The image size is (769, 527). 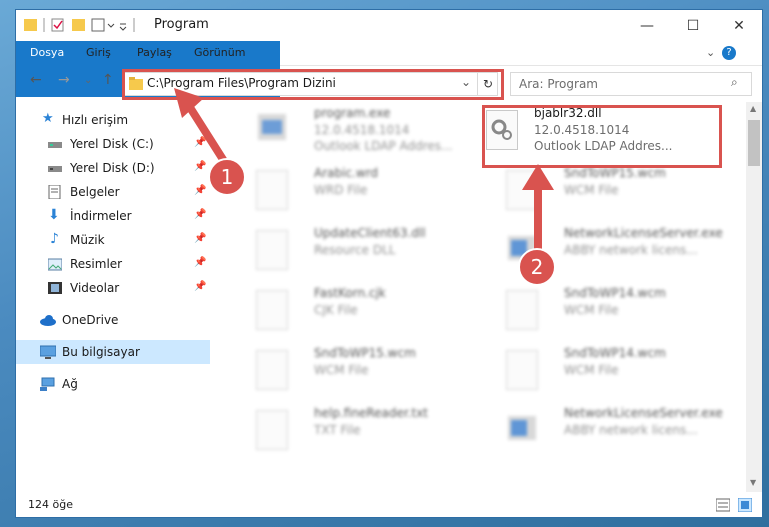 I want to click on file-item: Arabic.wrd WRD File, so click(x=354, y=192).